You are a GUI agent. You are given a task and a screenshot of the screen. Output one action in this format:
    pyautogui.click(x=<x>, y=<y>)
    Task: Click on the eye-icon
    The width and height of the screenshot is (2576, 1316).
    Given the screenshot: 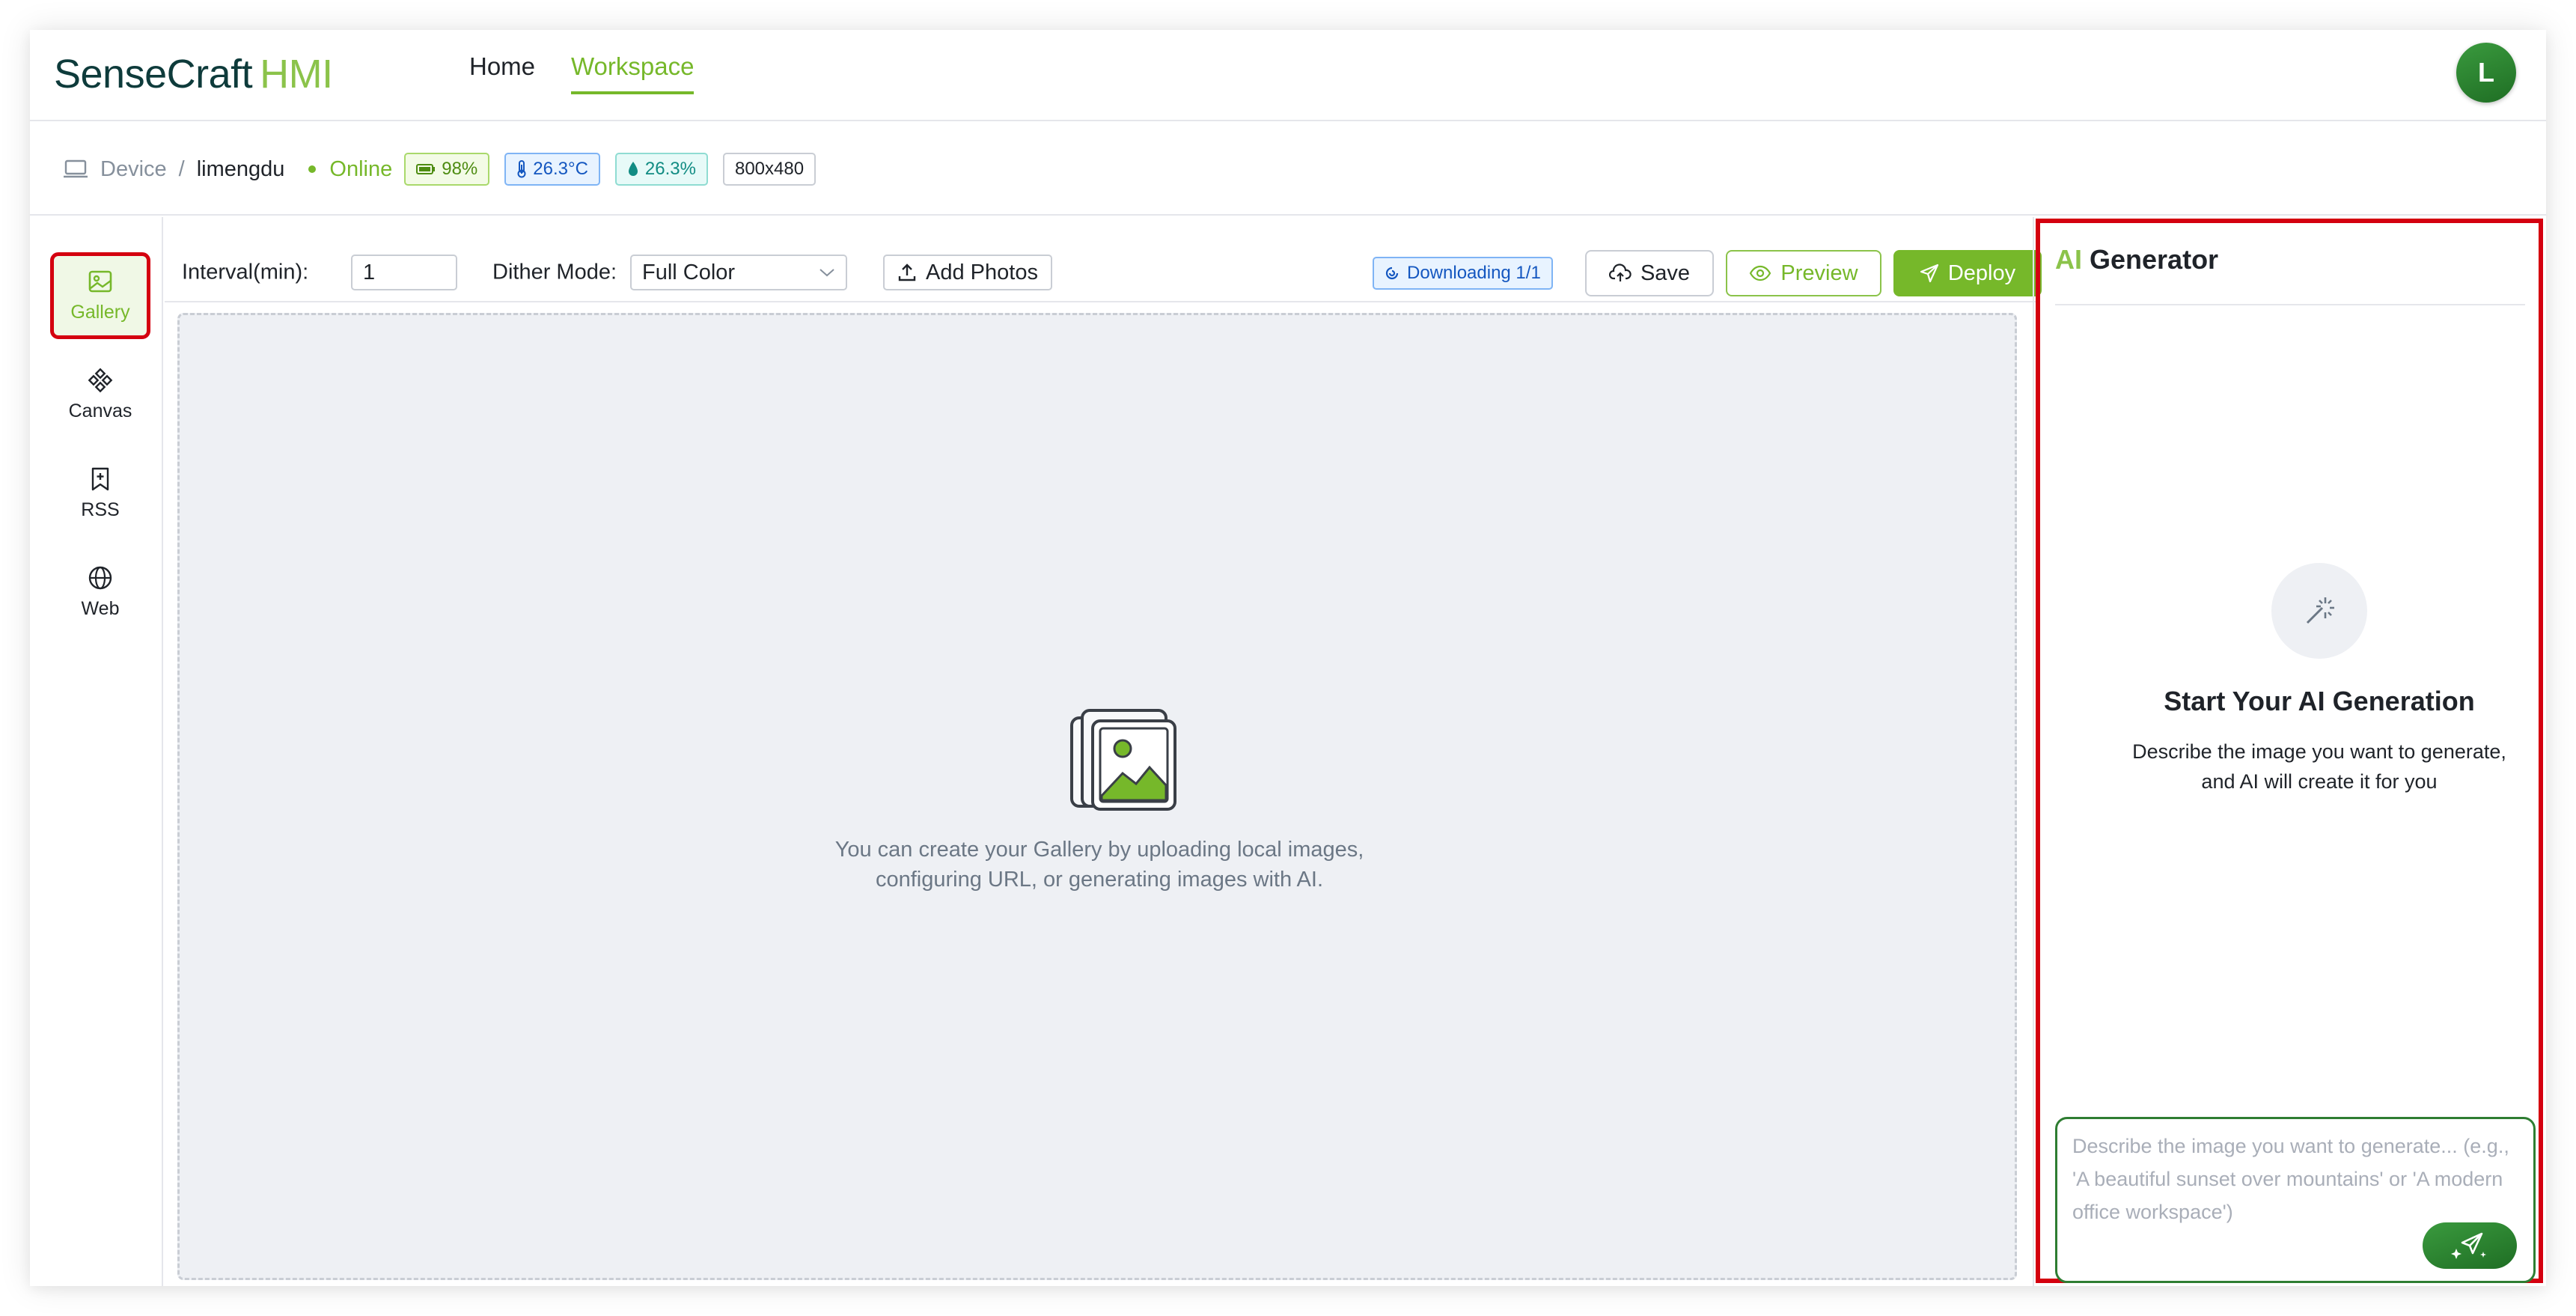 What is the action you would take?
    pyautogui.click(x=1760, y=273)
    